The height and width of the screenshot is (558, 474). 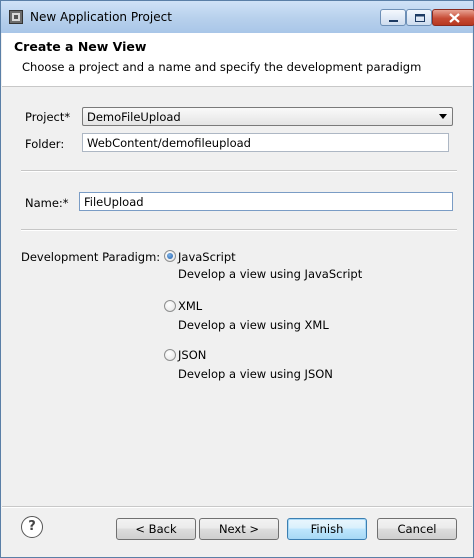 I want to click on project-value: DemoFileUpload, so click(x=134, y=117).